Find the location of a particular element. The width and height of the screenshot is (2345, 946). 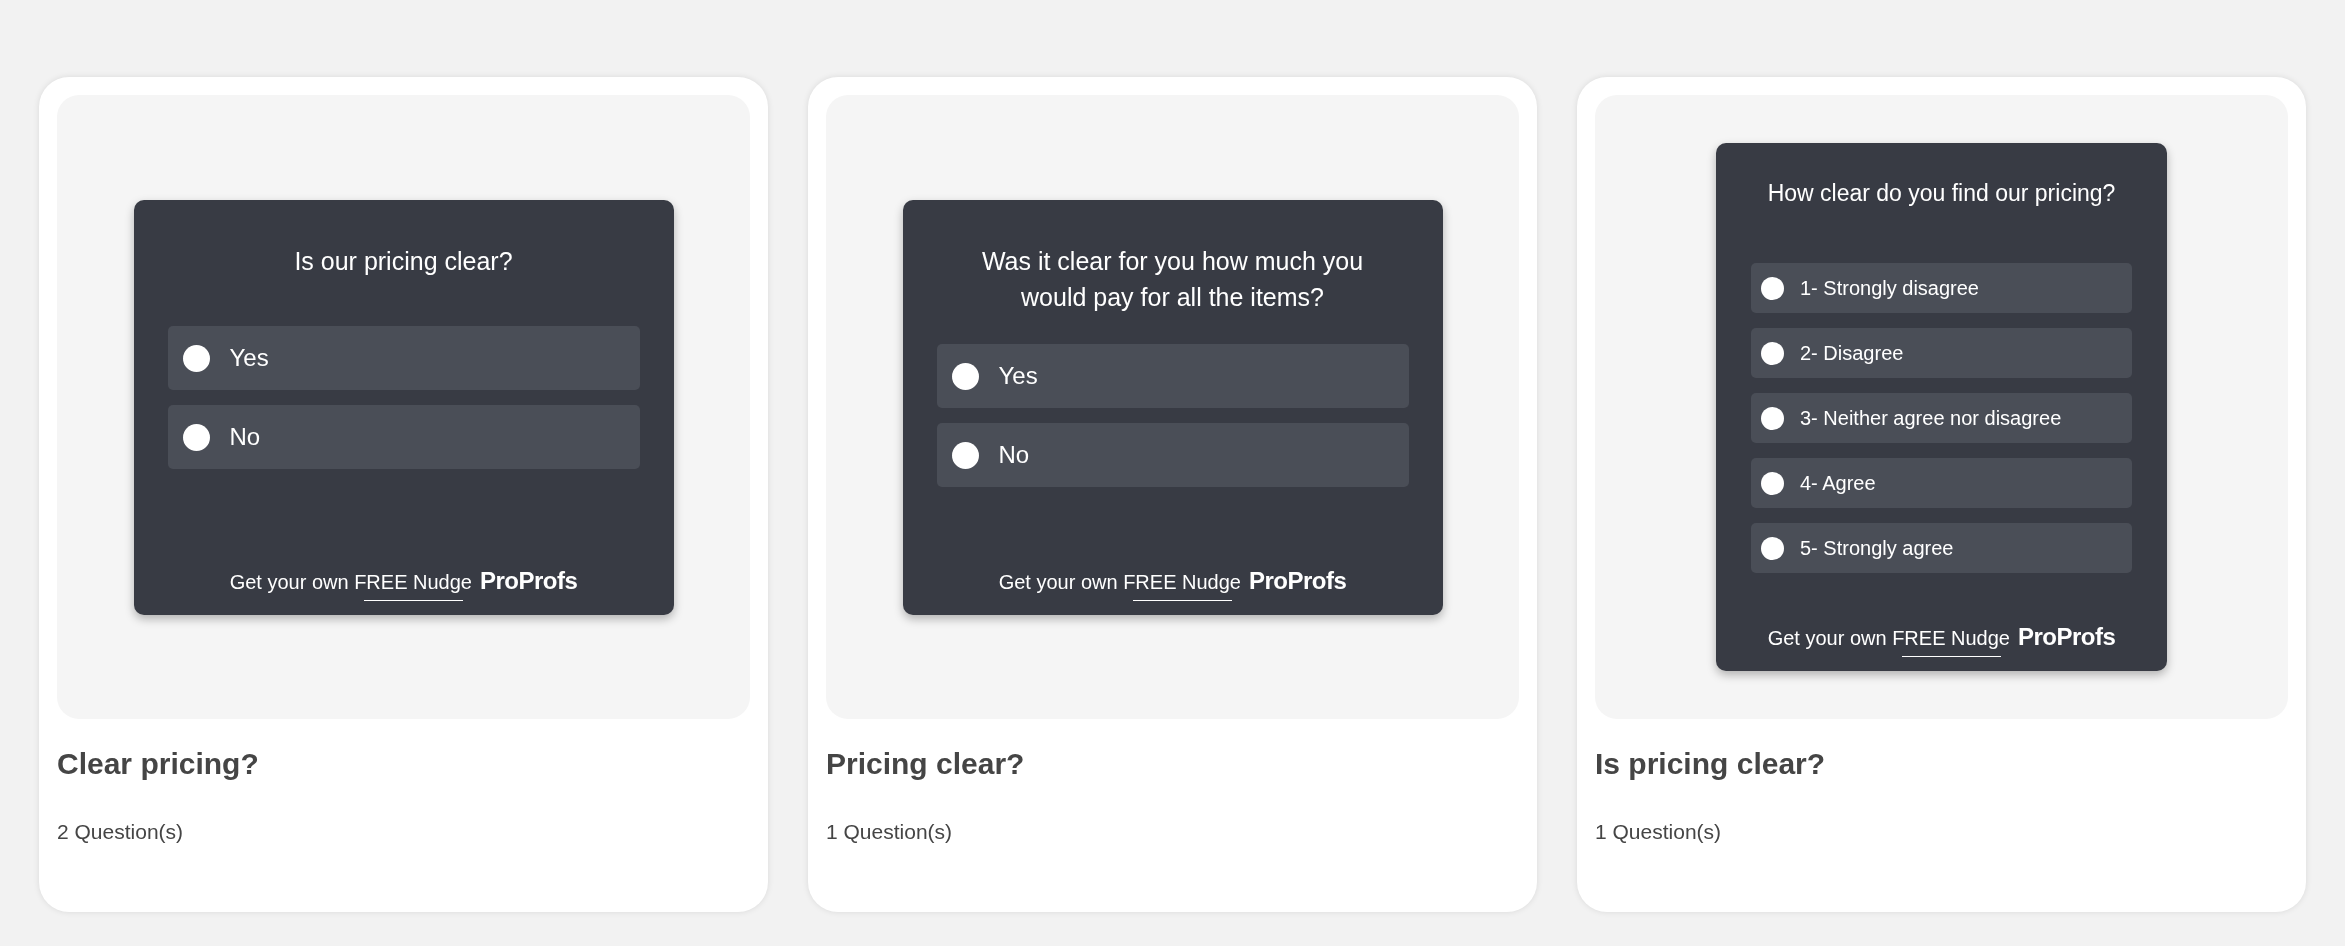

answer-option: 2- Disagree is located at coordinates (1941, 353).